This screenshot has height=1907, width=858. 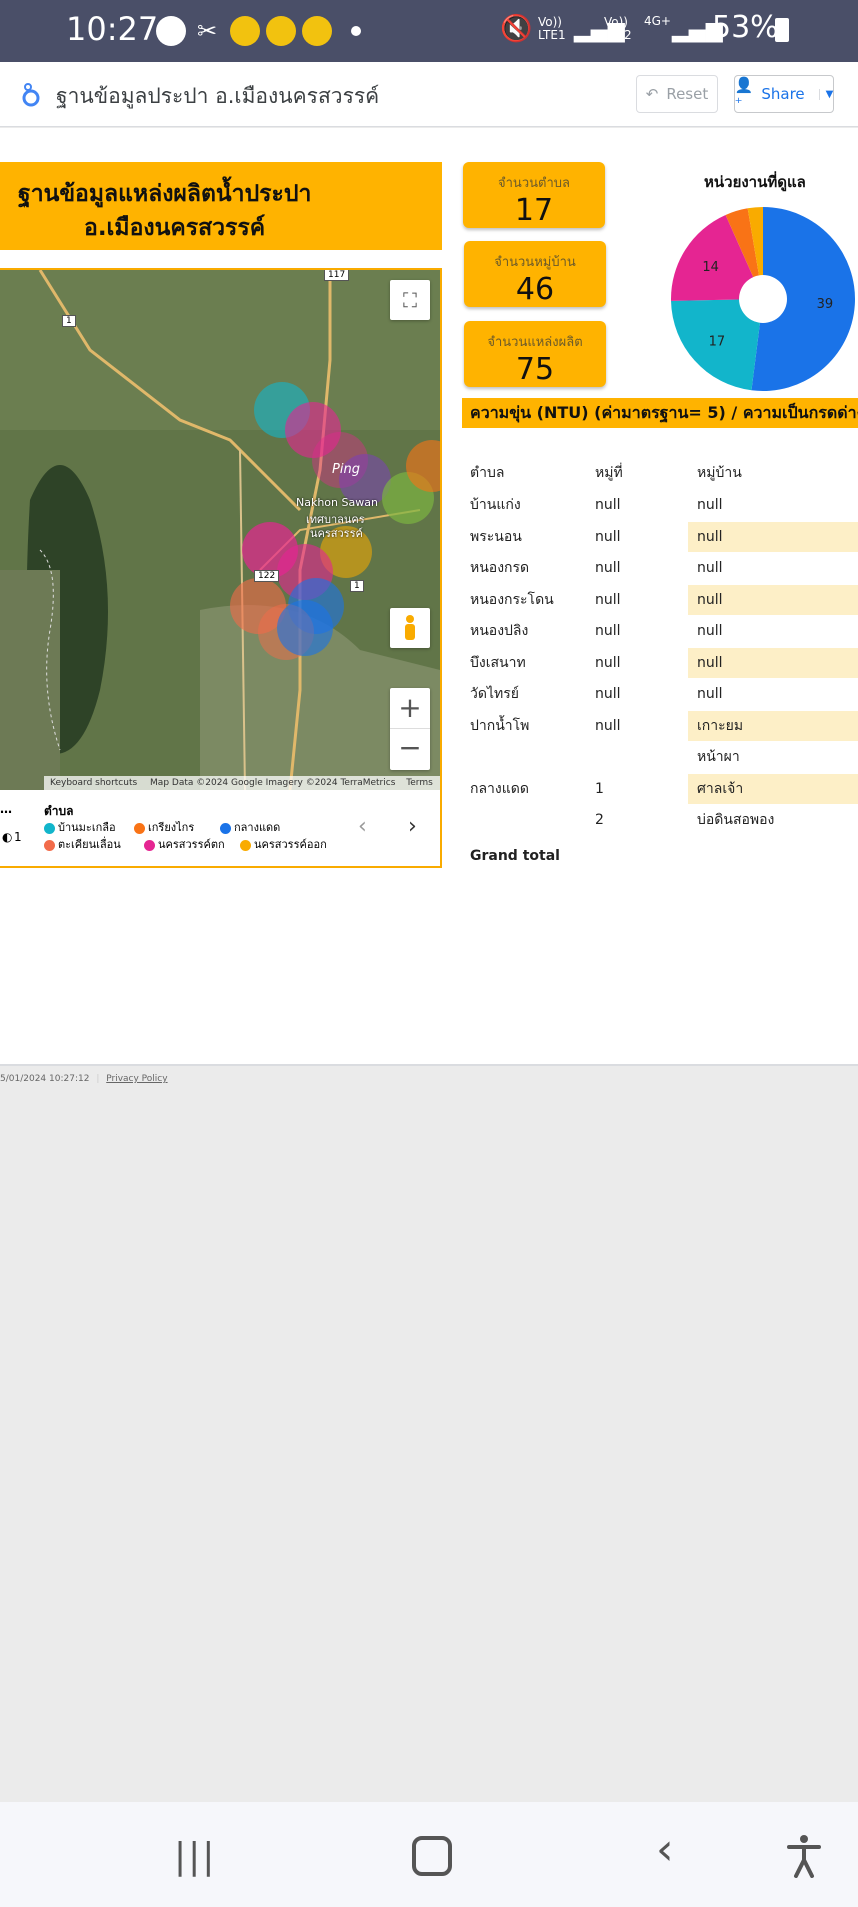 What do you see at coordinates (717, 341) in the screenshot?
I see `pie-data-label: 17` at bounding box center [717, 341].